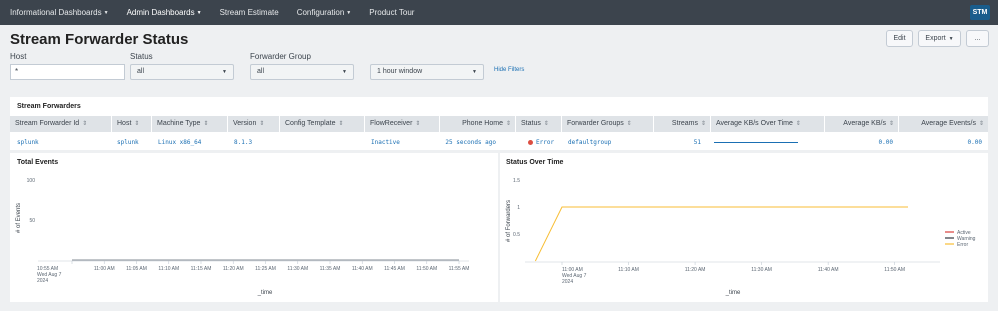 The image size is (998, 311). What do you see at coordinates (67, 72) in the screenshot?
I see `host-input: *` at bounding box center [67, 72].